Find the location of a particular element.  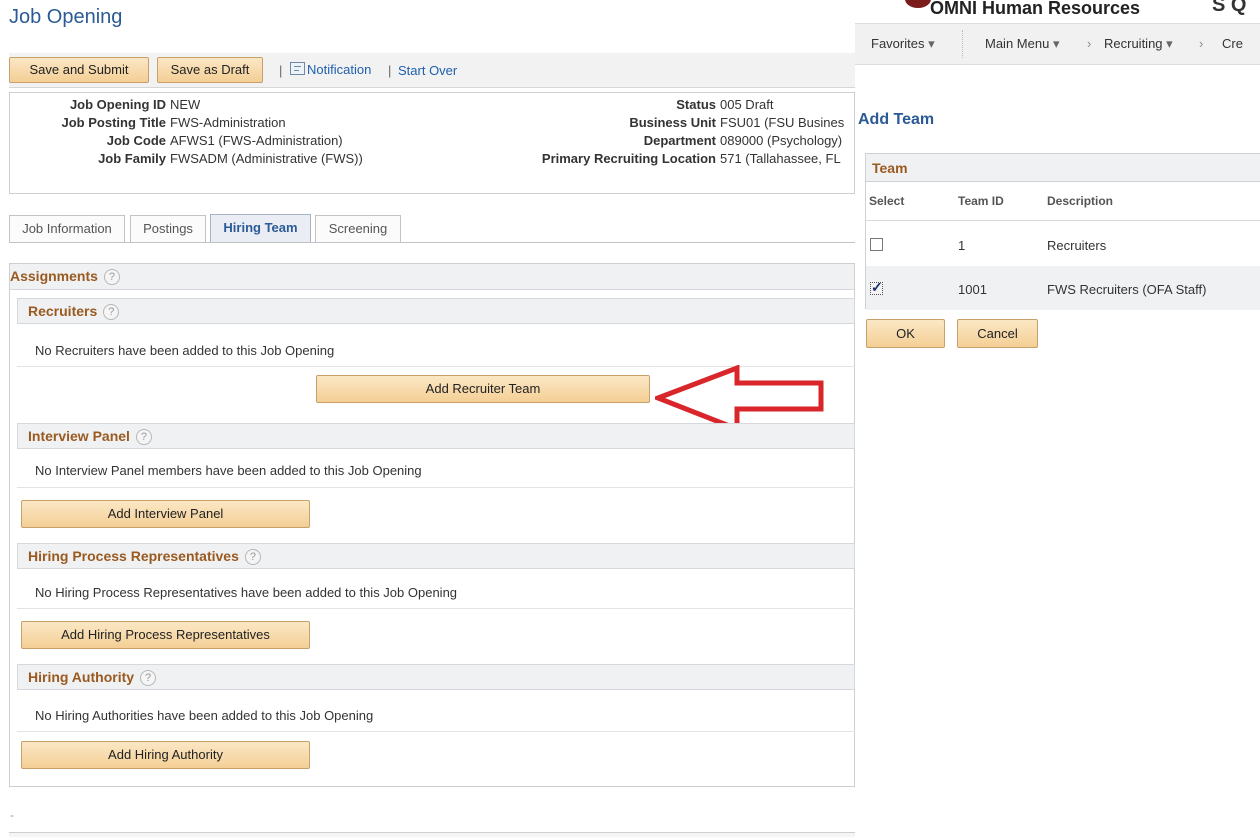

nav-recruiting: Recruiting ▾ is located at coordinates (1138, 44).